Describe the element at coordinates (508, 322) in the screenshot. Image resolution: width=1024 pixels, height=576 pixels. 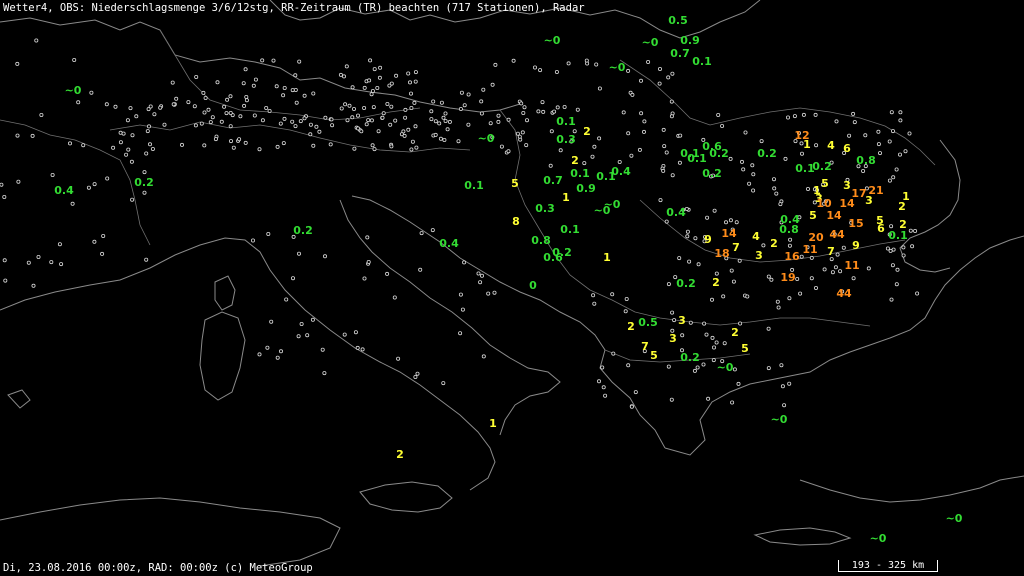
I see `coastline-adriatic-east` at that location.